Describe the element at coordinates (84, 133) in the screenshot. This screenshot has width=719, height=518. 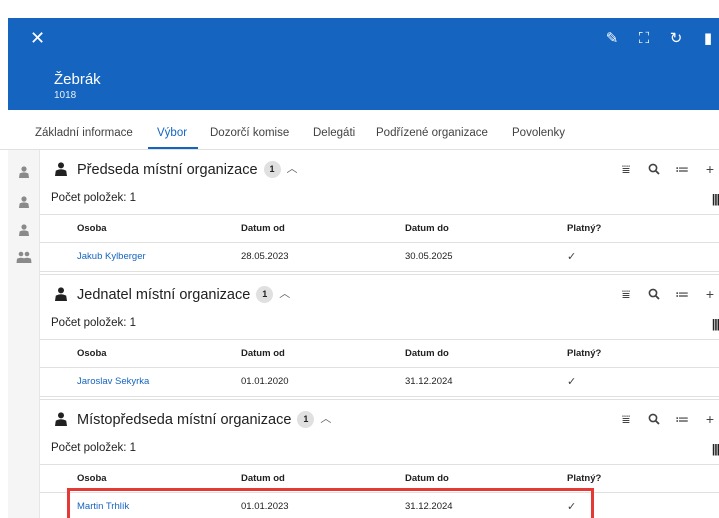
I see `tab-zakladni-informace: Základní informace` at that location.